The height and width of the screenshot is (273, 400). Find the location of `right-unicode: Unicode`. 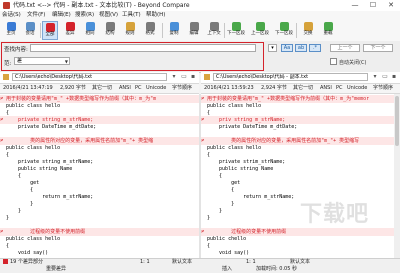

right-unicode: Unicode is located at coordinates (357, 88).